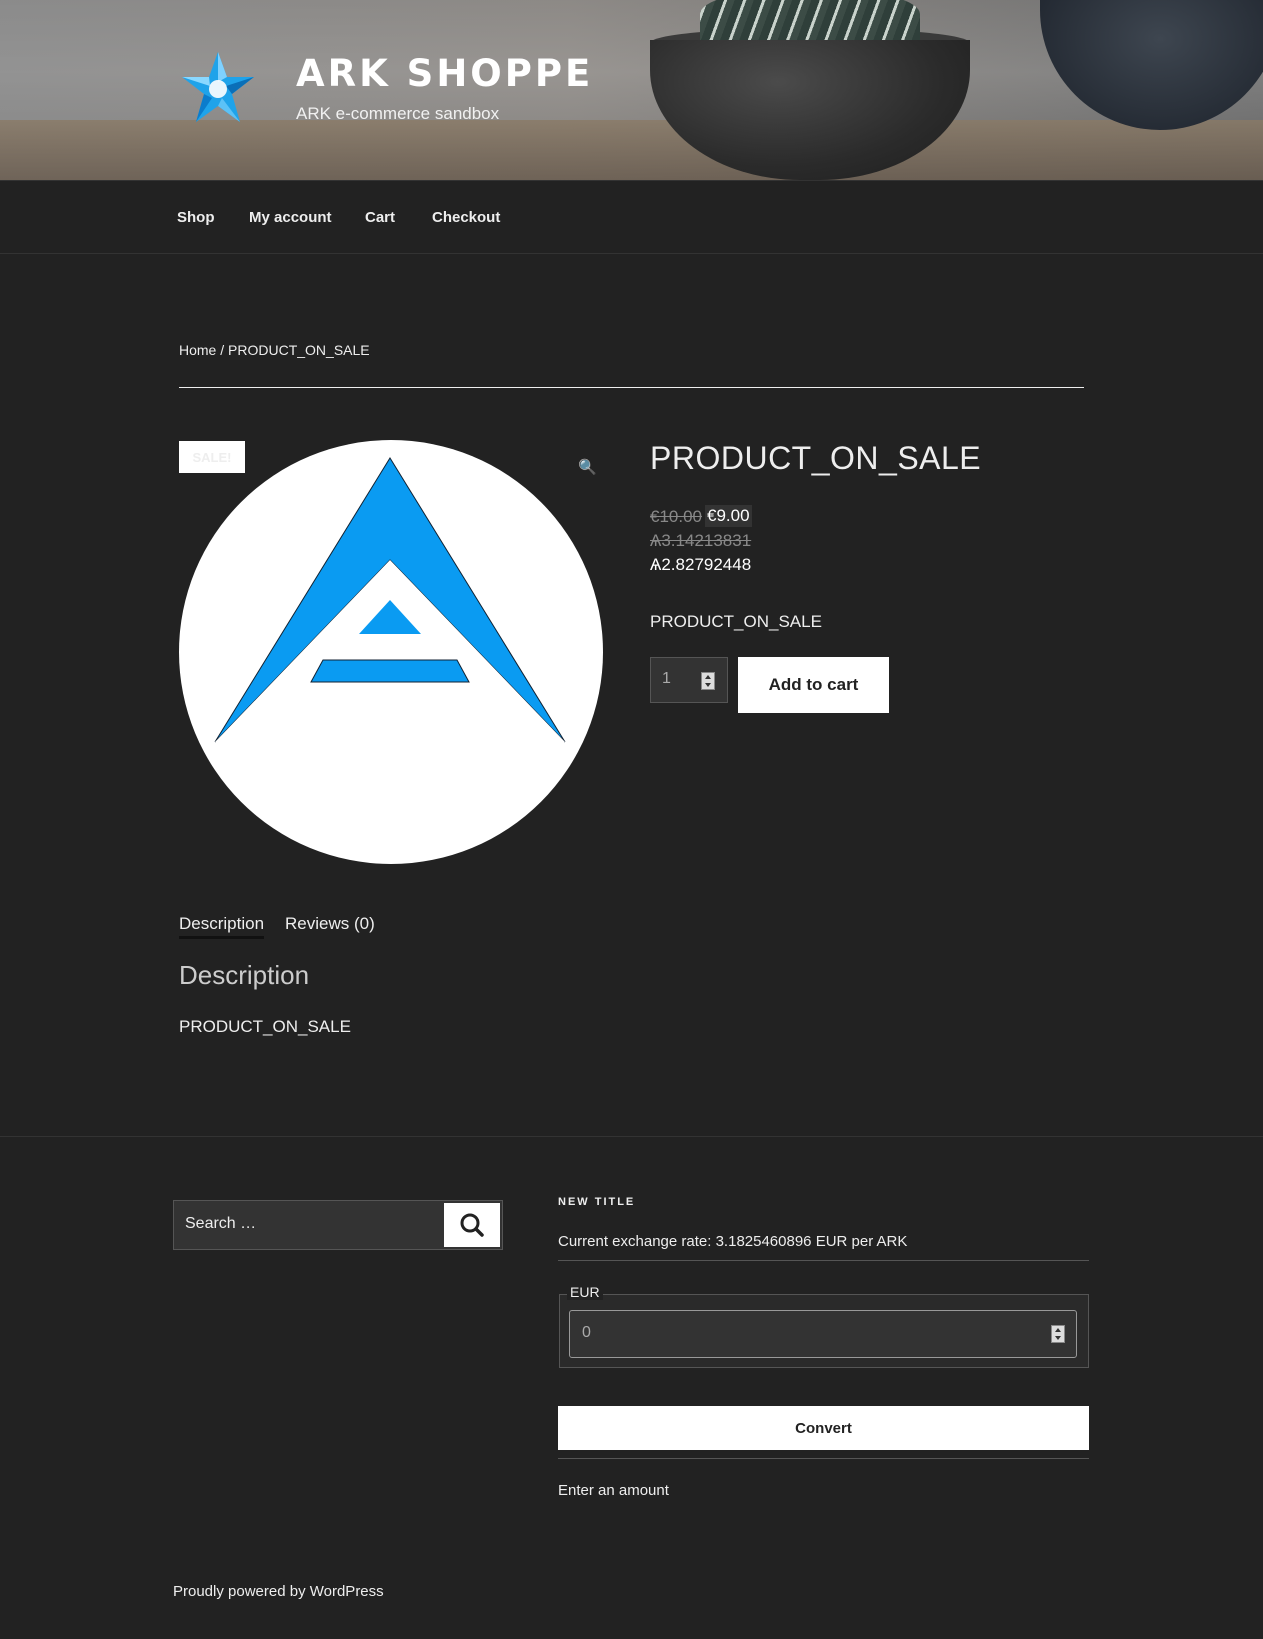 This screenshot has width=1263, height=1639. What do you see at coordinates (823, 1260) in the screenshot?
I see `widget-divider` at bounding box center [823, 1260].